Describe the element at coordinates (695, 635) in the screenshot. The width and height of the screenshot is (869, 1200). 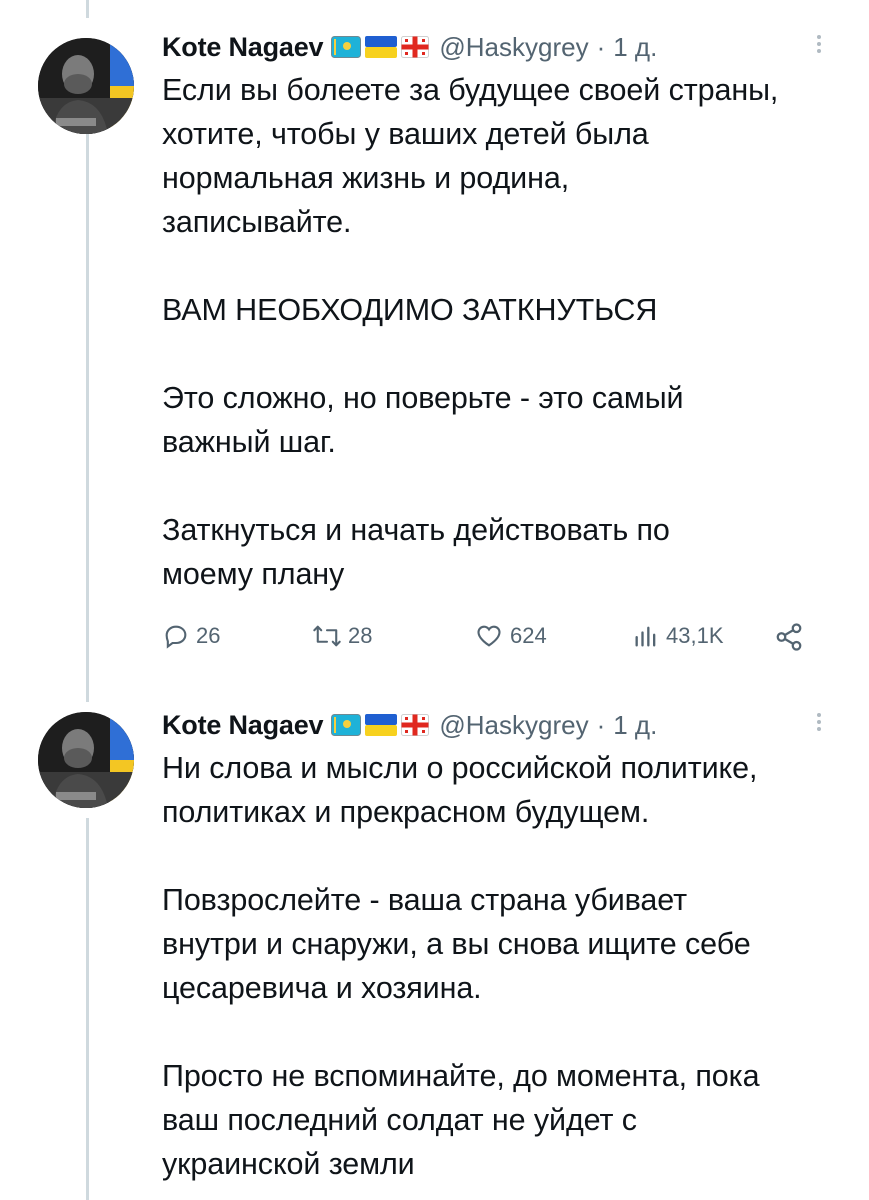
I see `views-count: 43,1K` at that location.